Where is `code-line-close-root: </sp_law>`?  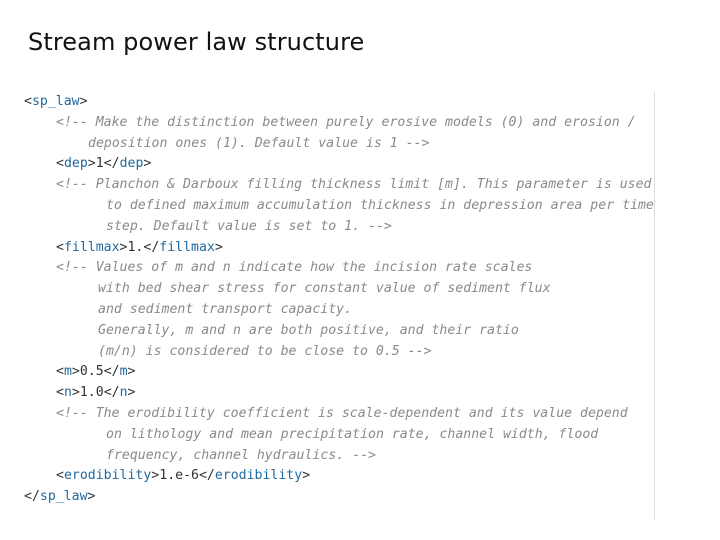
code-line-close-root: </sp_law> is located at coordinates (60, 497).